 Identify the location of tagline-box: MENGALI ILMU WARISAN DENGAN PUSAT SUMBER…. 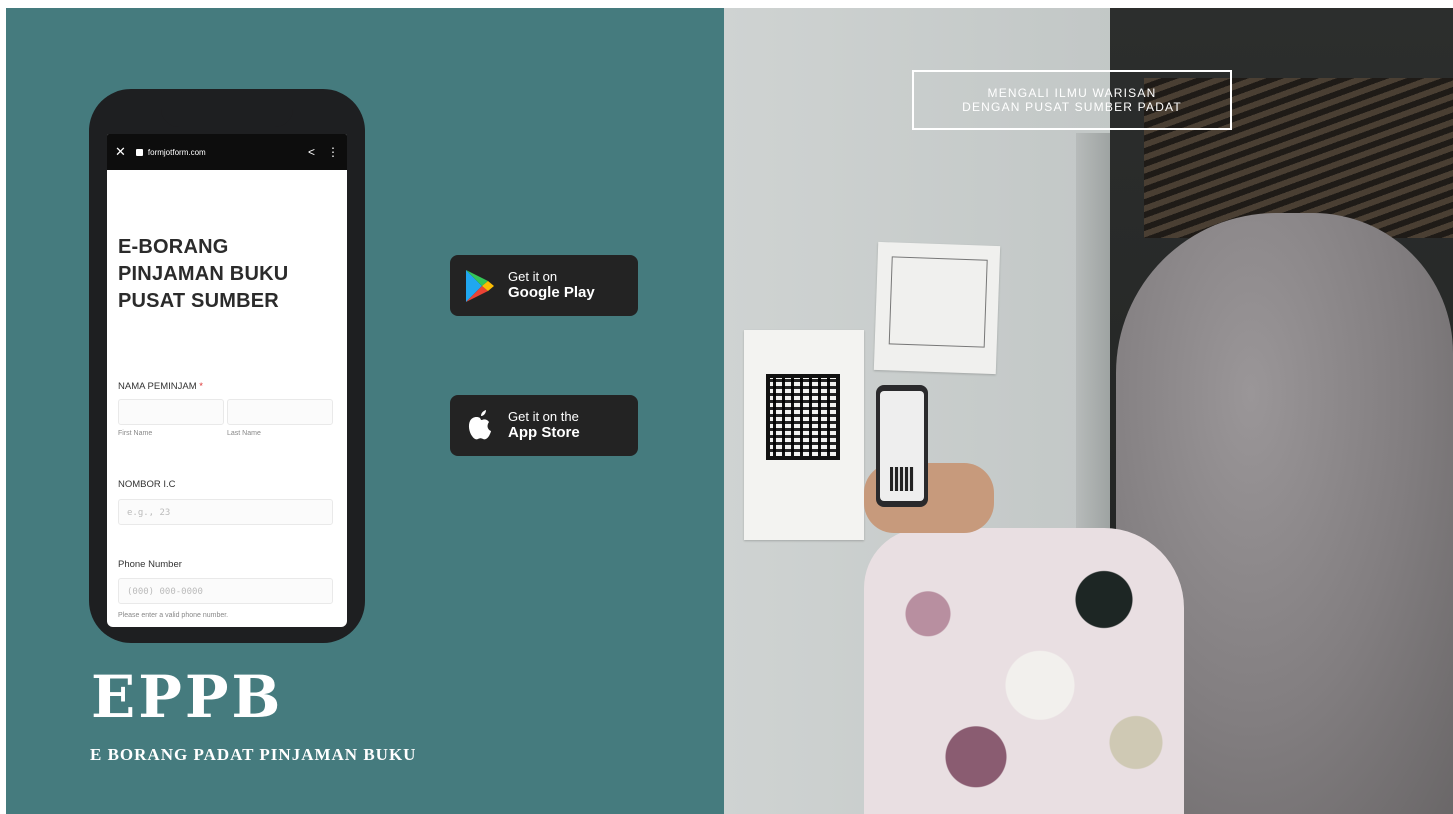
(1072, 100).